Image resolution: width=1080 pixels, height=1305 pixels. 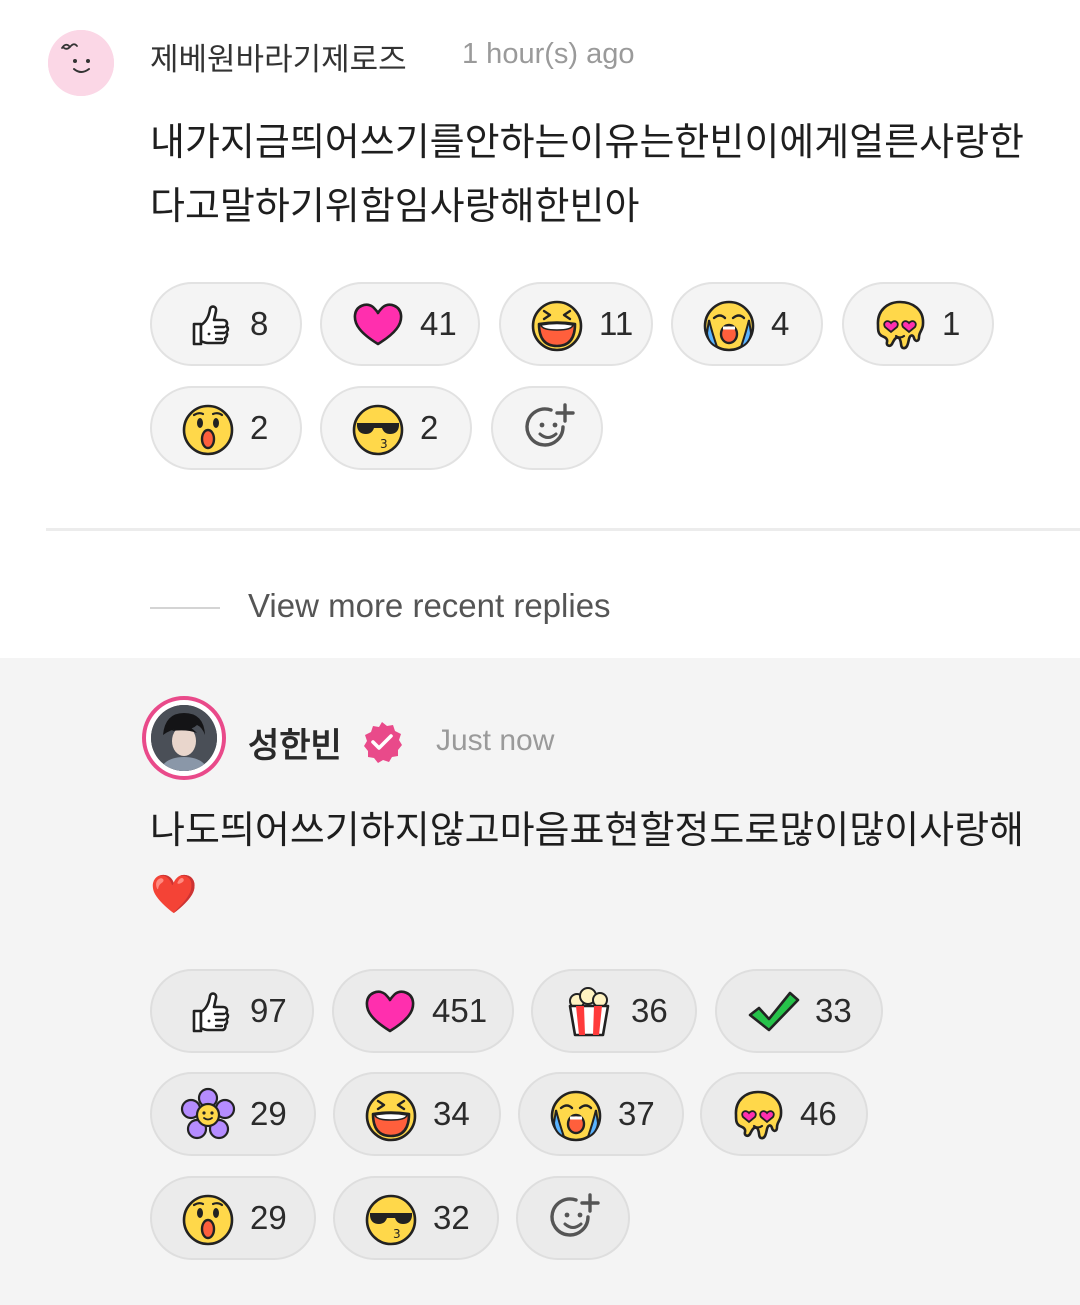 What do you see at coordinates (951, 323) in the screenshot?
I see `reaction-count: 1` at bounding box center [951, 323].